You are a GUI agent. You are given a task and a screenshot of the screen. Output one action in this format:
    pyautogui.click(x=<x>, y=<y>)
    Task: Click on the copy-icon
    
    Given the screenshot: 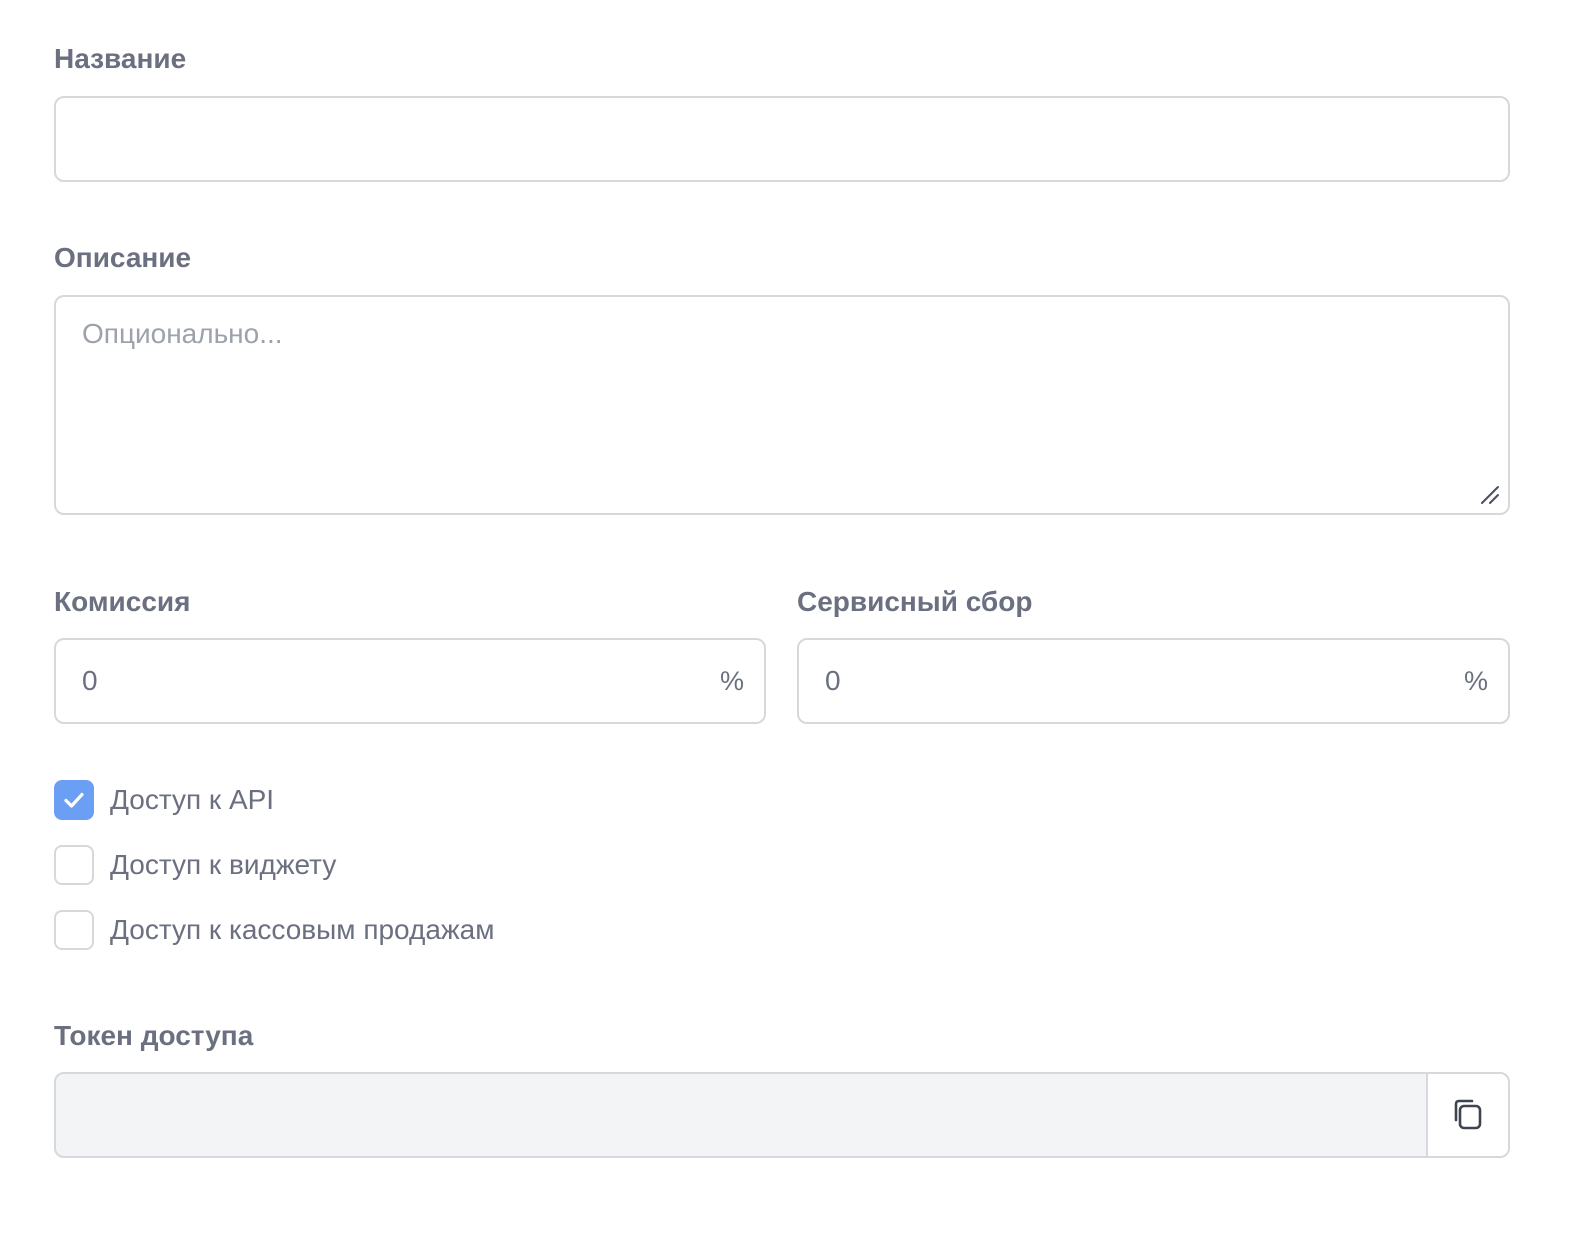 What is the action you would take?
    pyautogui.click(x=1468, y=1114)
    